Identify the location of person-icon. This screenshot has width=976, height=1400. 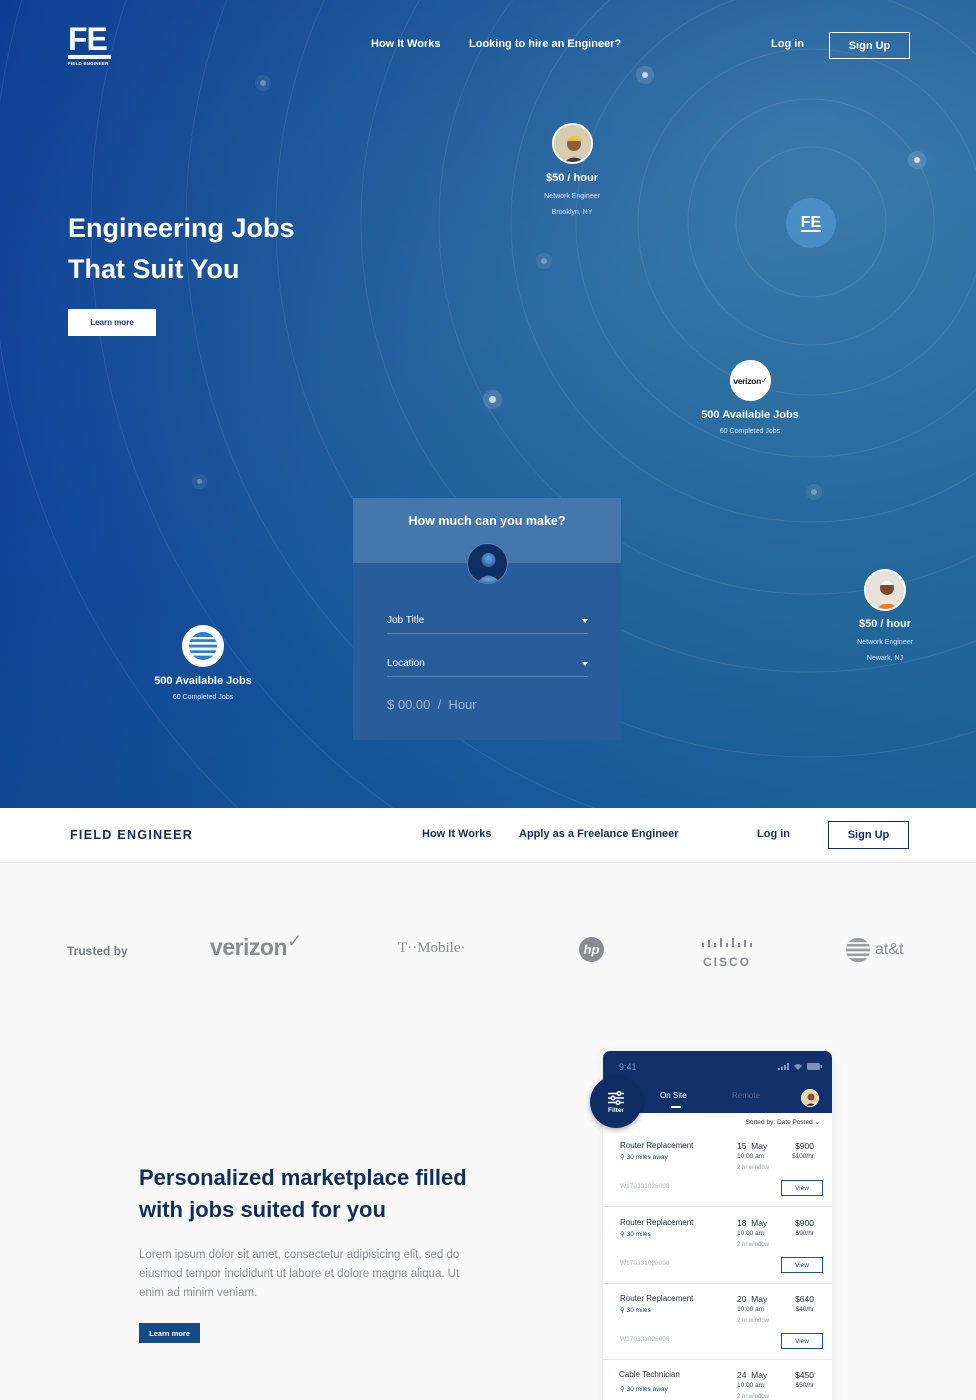
(810, 1098).